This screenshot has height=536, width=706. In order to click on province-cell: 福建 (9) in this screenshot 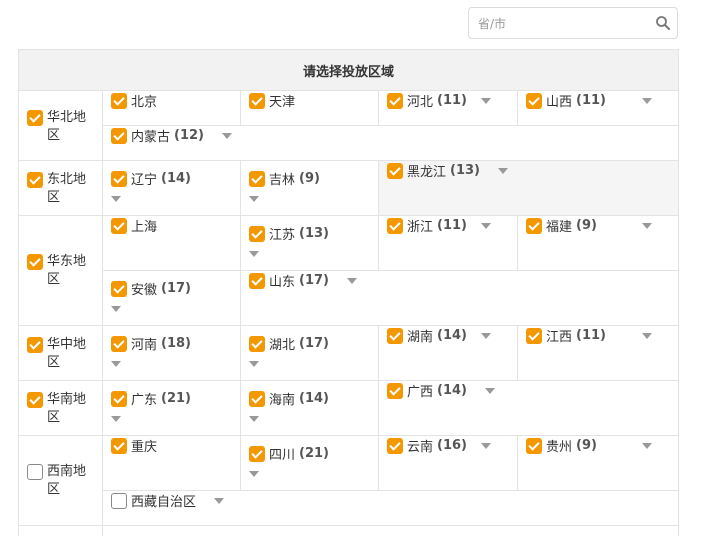, I will do `click(598, 243)`.